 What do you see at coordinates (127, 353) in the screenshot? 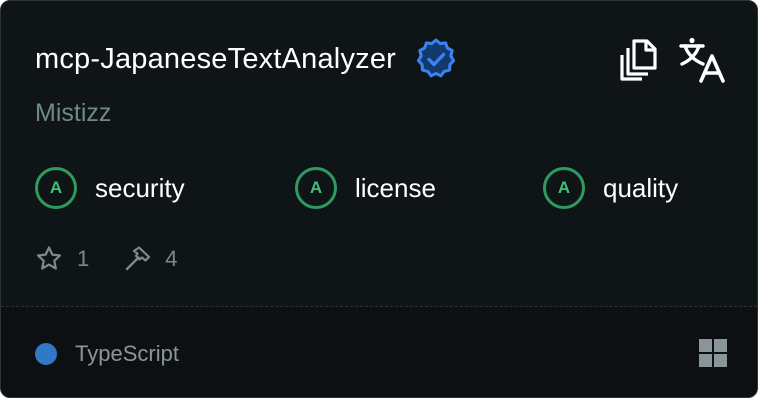
I see `language-label: TypeScript` at bounding box center [127, 353].